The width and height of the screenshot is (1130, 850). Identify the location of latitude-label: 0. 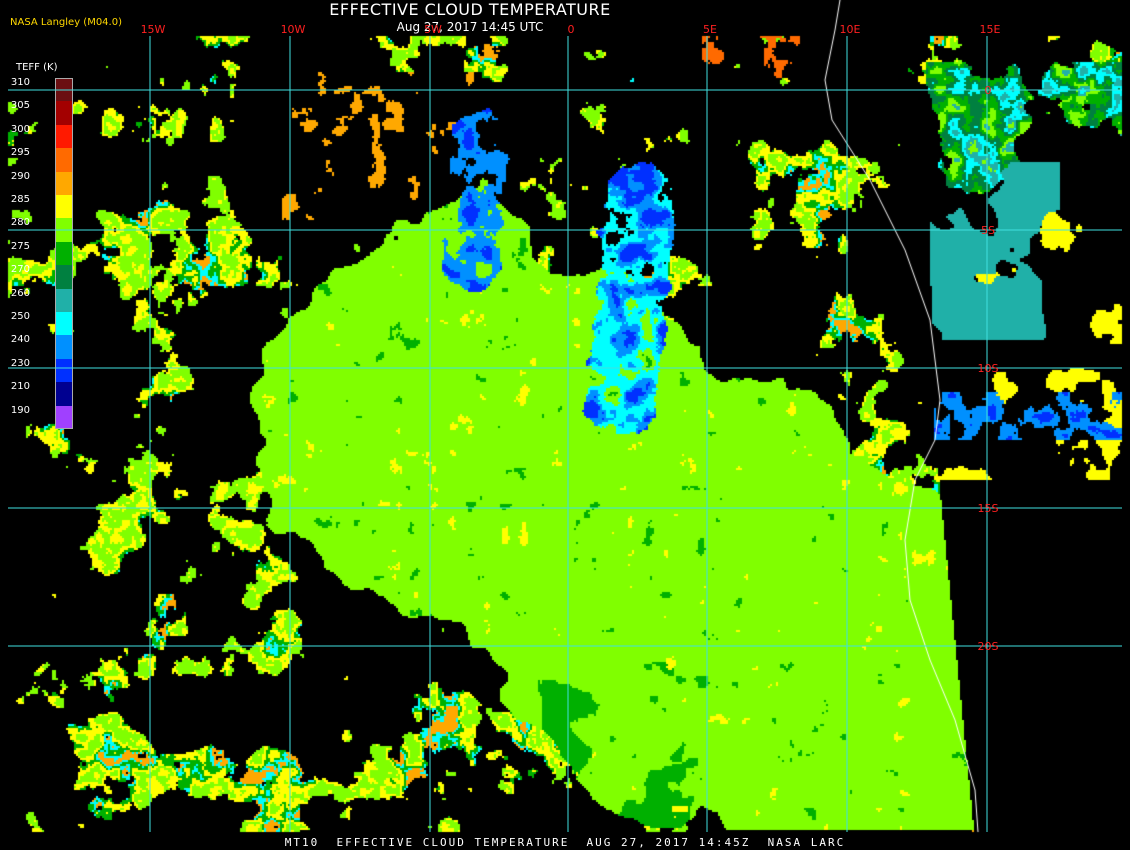
(988, 90).